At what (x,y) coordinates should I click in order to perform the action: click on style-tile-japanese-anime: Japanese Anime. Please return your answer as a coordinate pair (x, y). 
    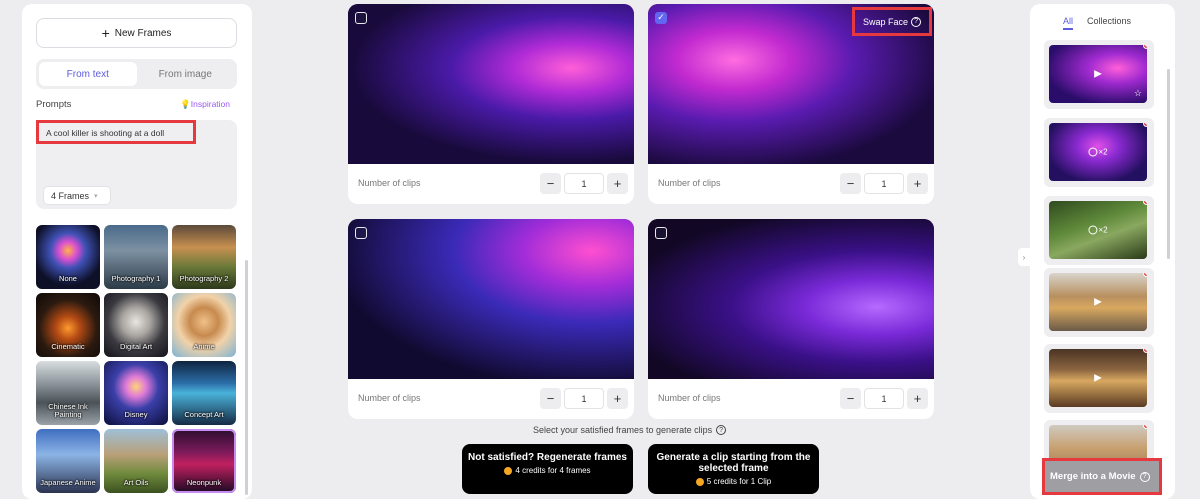
    Looking at the image, I should click on (68, 461).